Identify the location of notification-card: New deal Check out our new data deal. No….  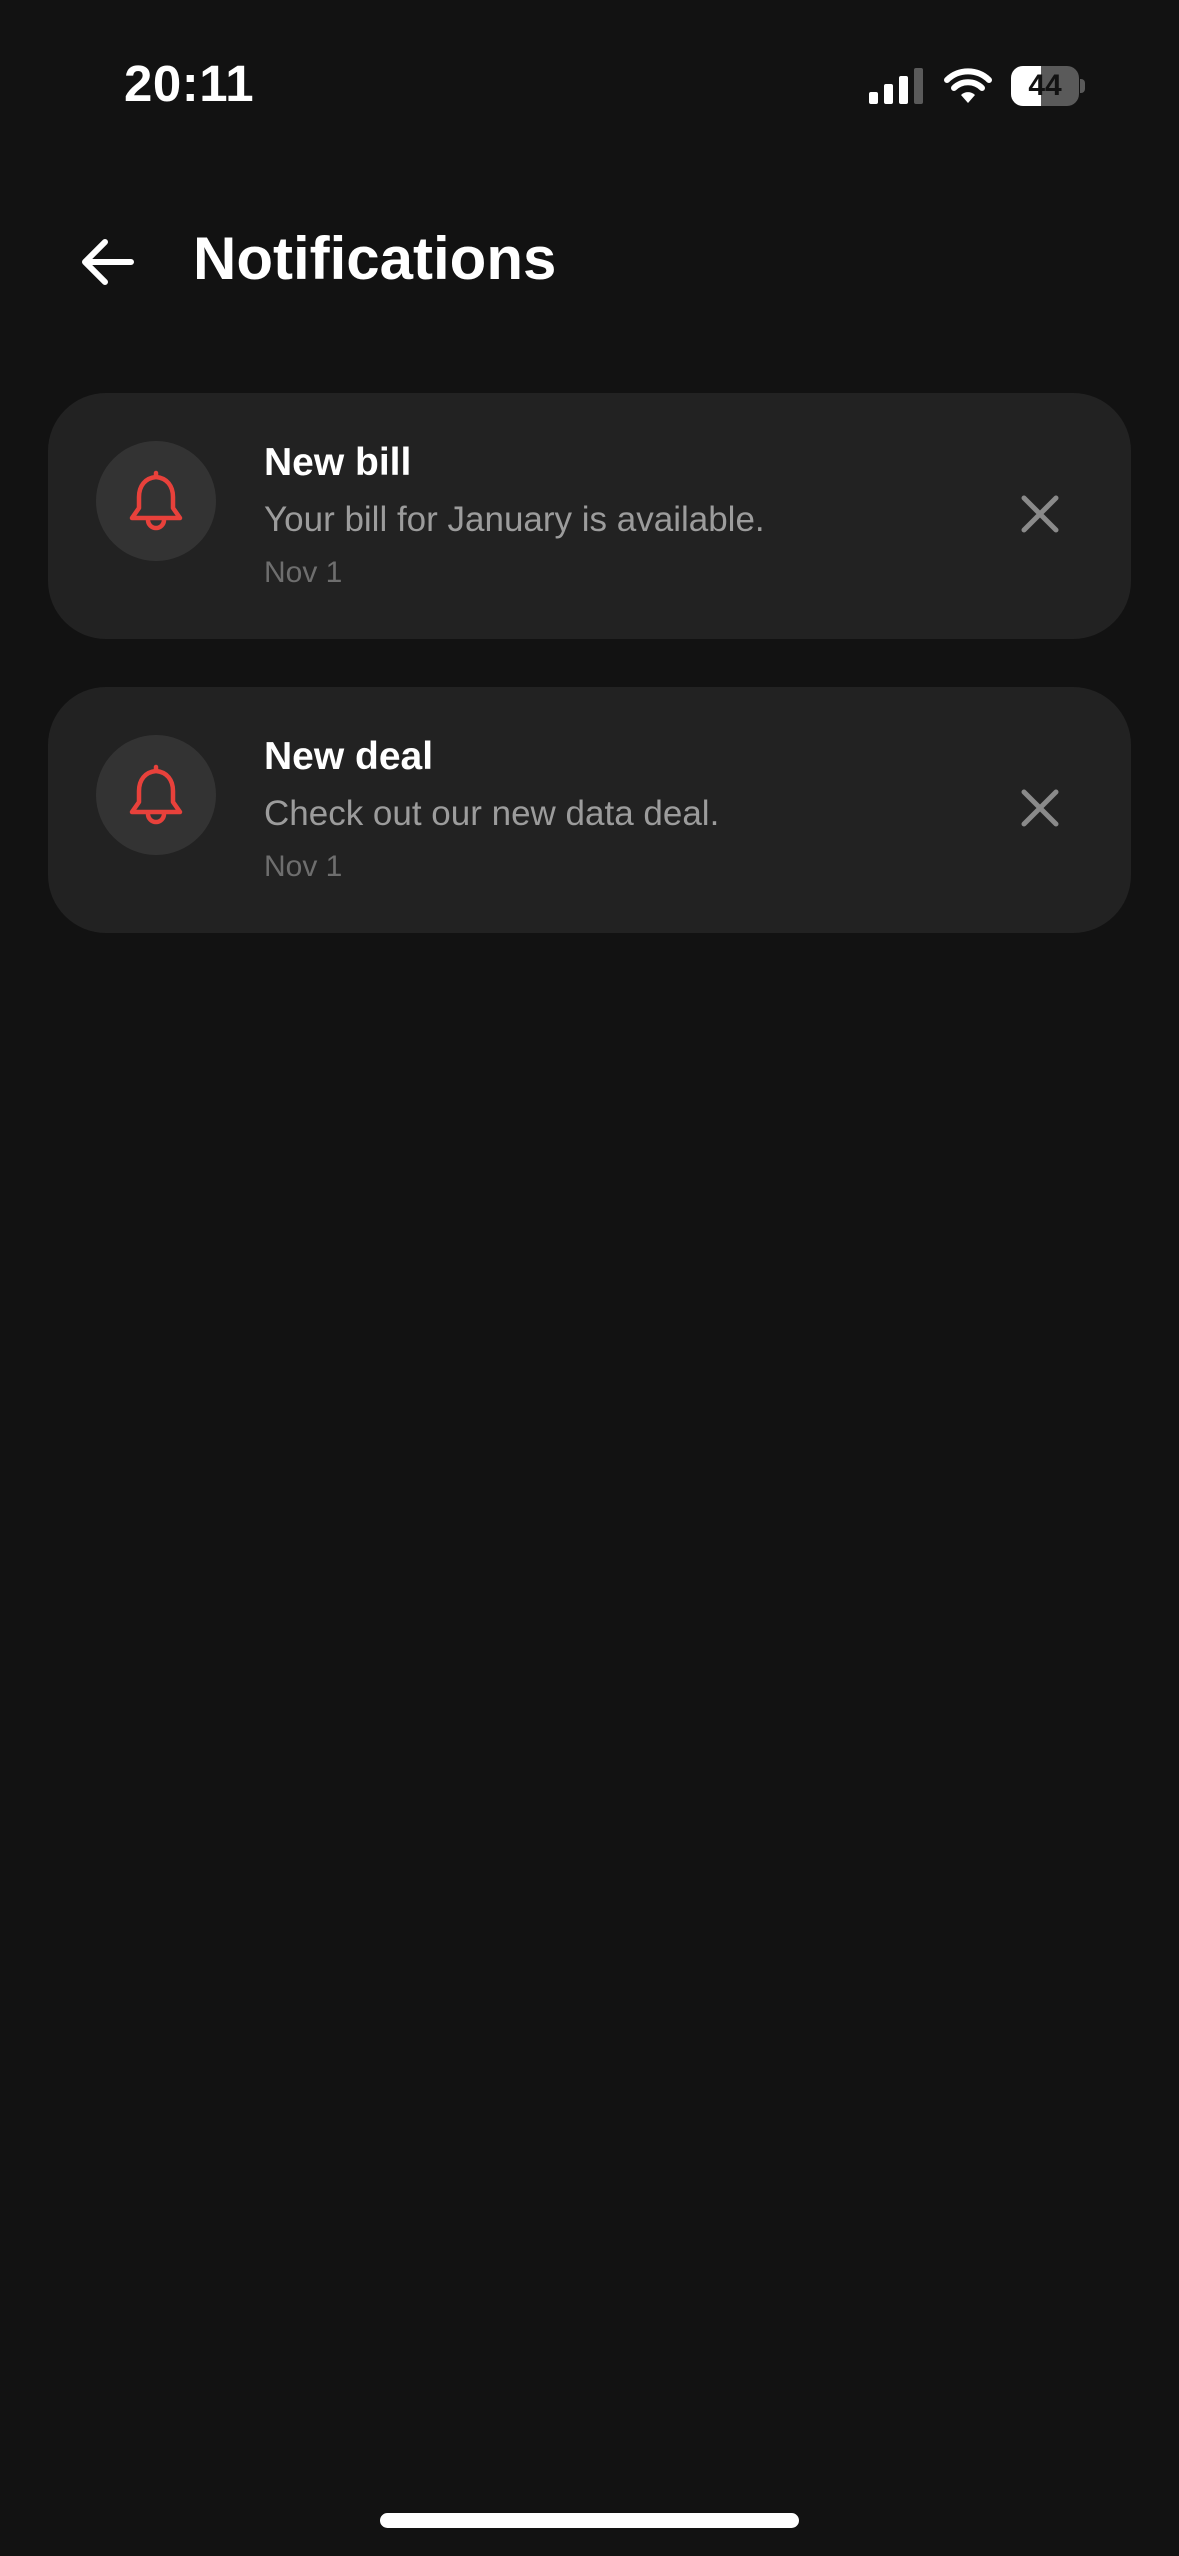
(589, 810).